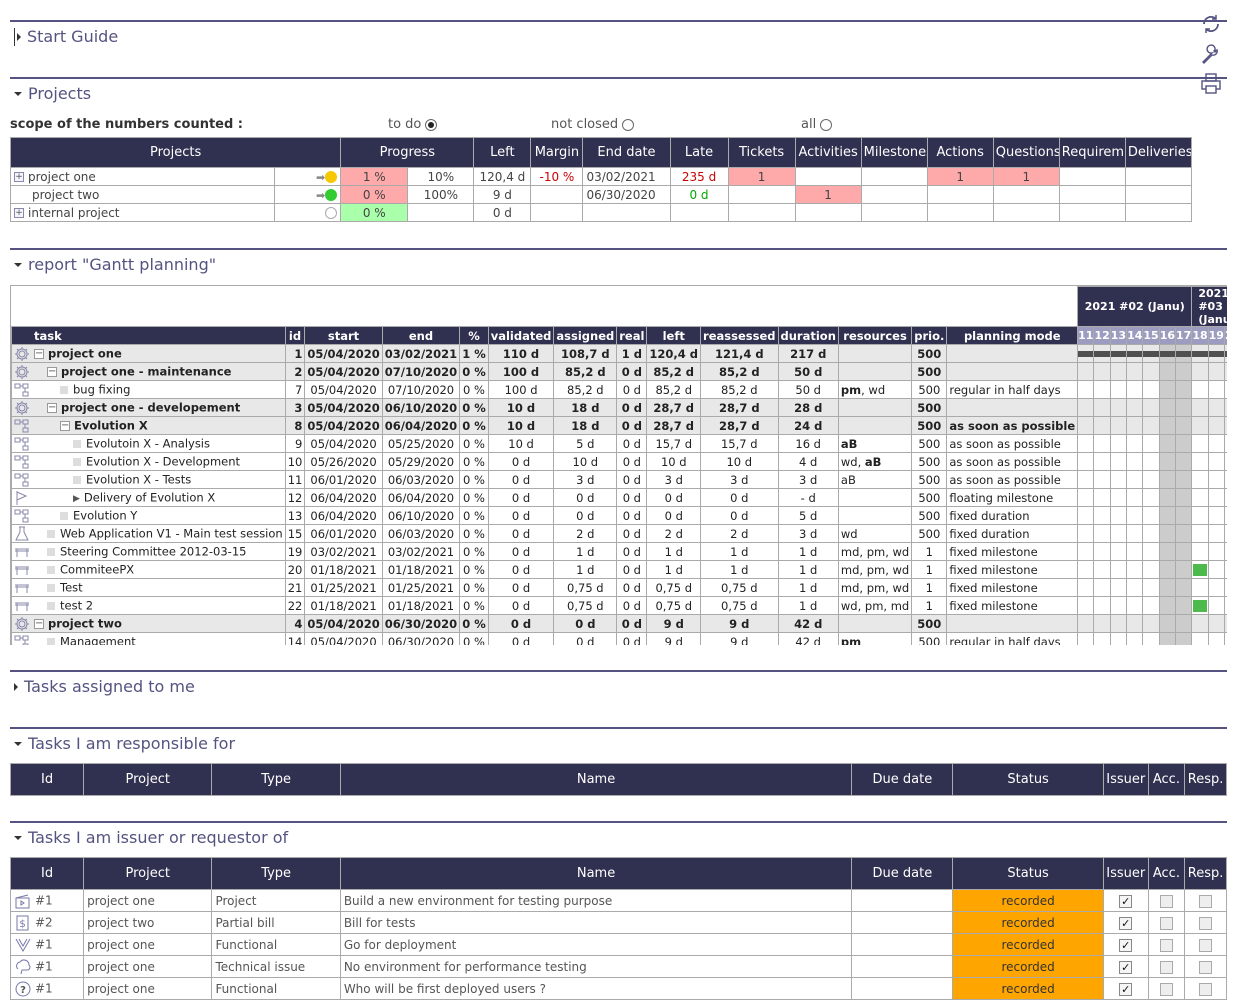 This screenshot has height=1001, width=1237. I want to click on tasks-responsible-toggle: Tasks I am responsible for, so click(124, 743).